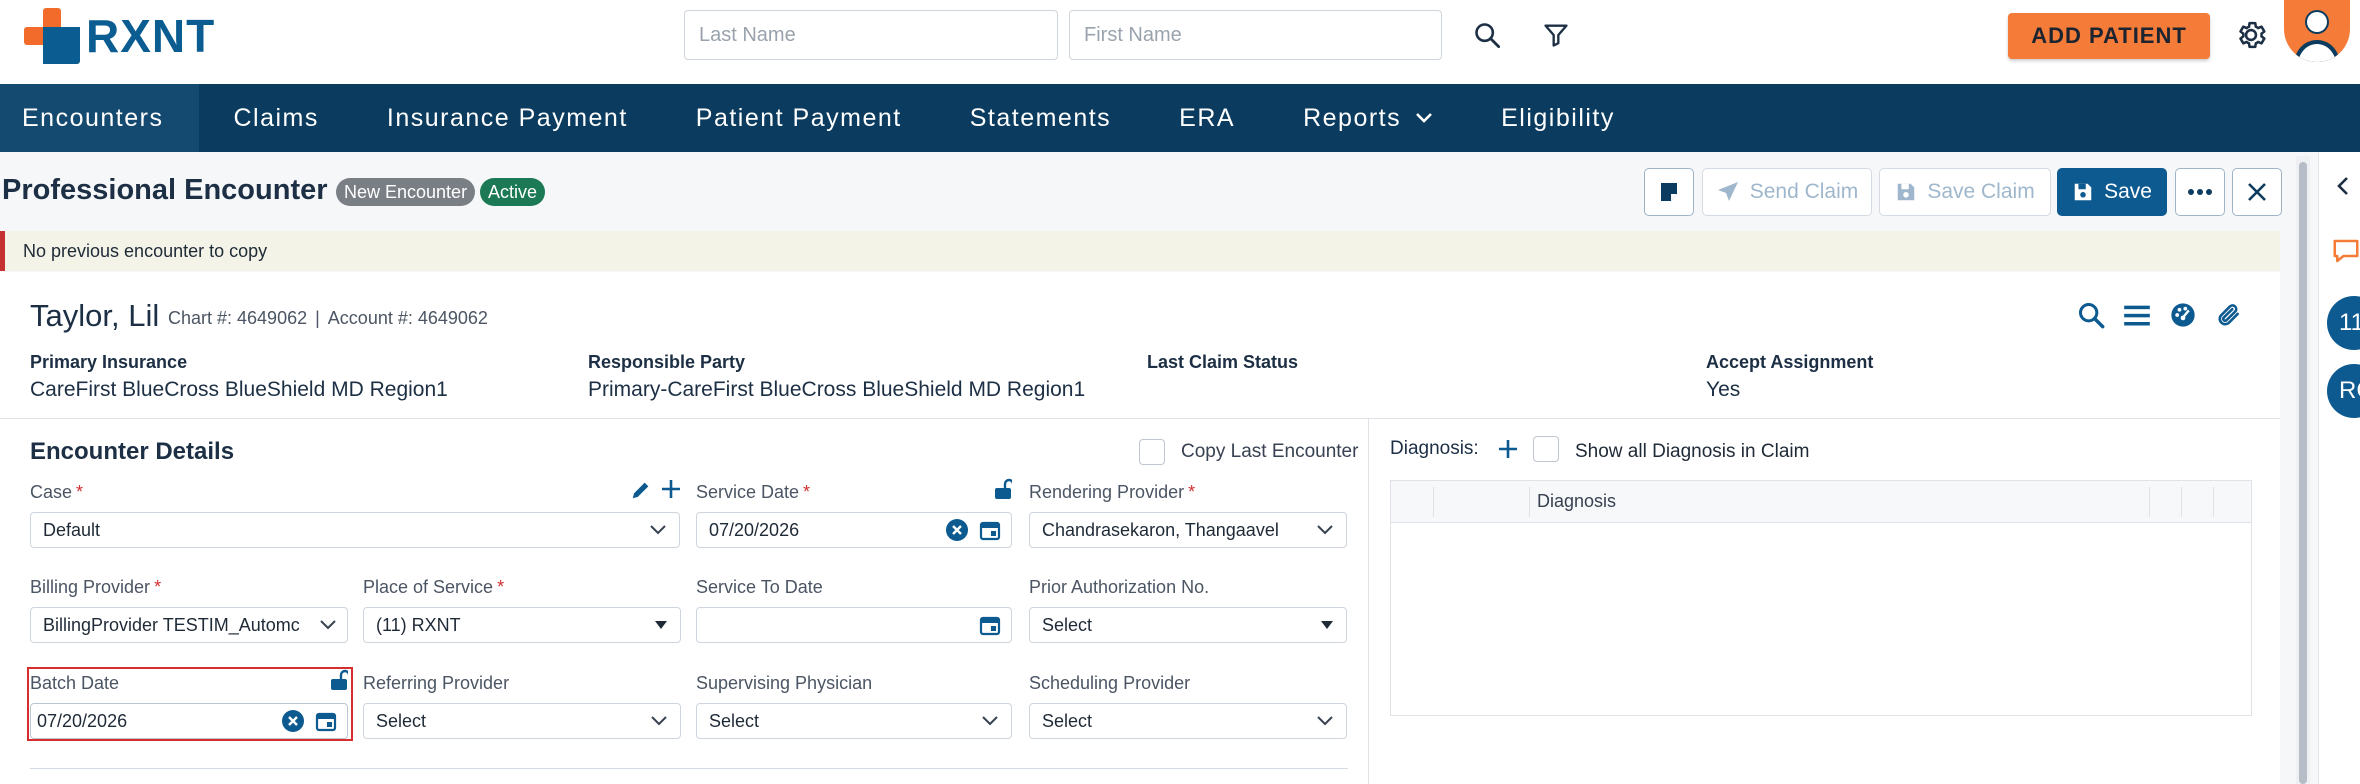 The width and height of the screenshot is (2360, 784). I want to click on user-avatar-icon, so click(2317, 31).